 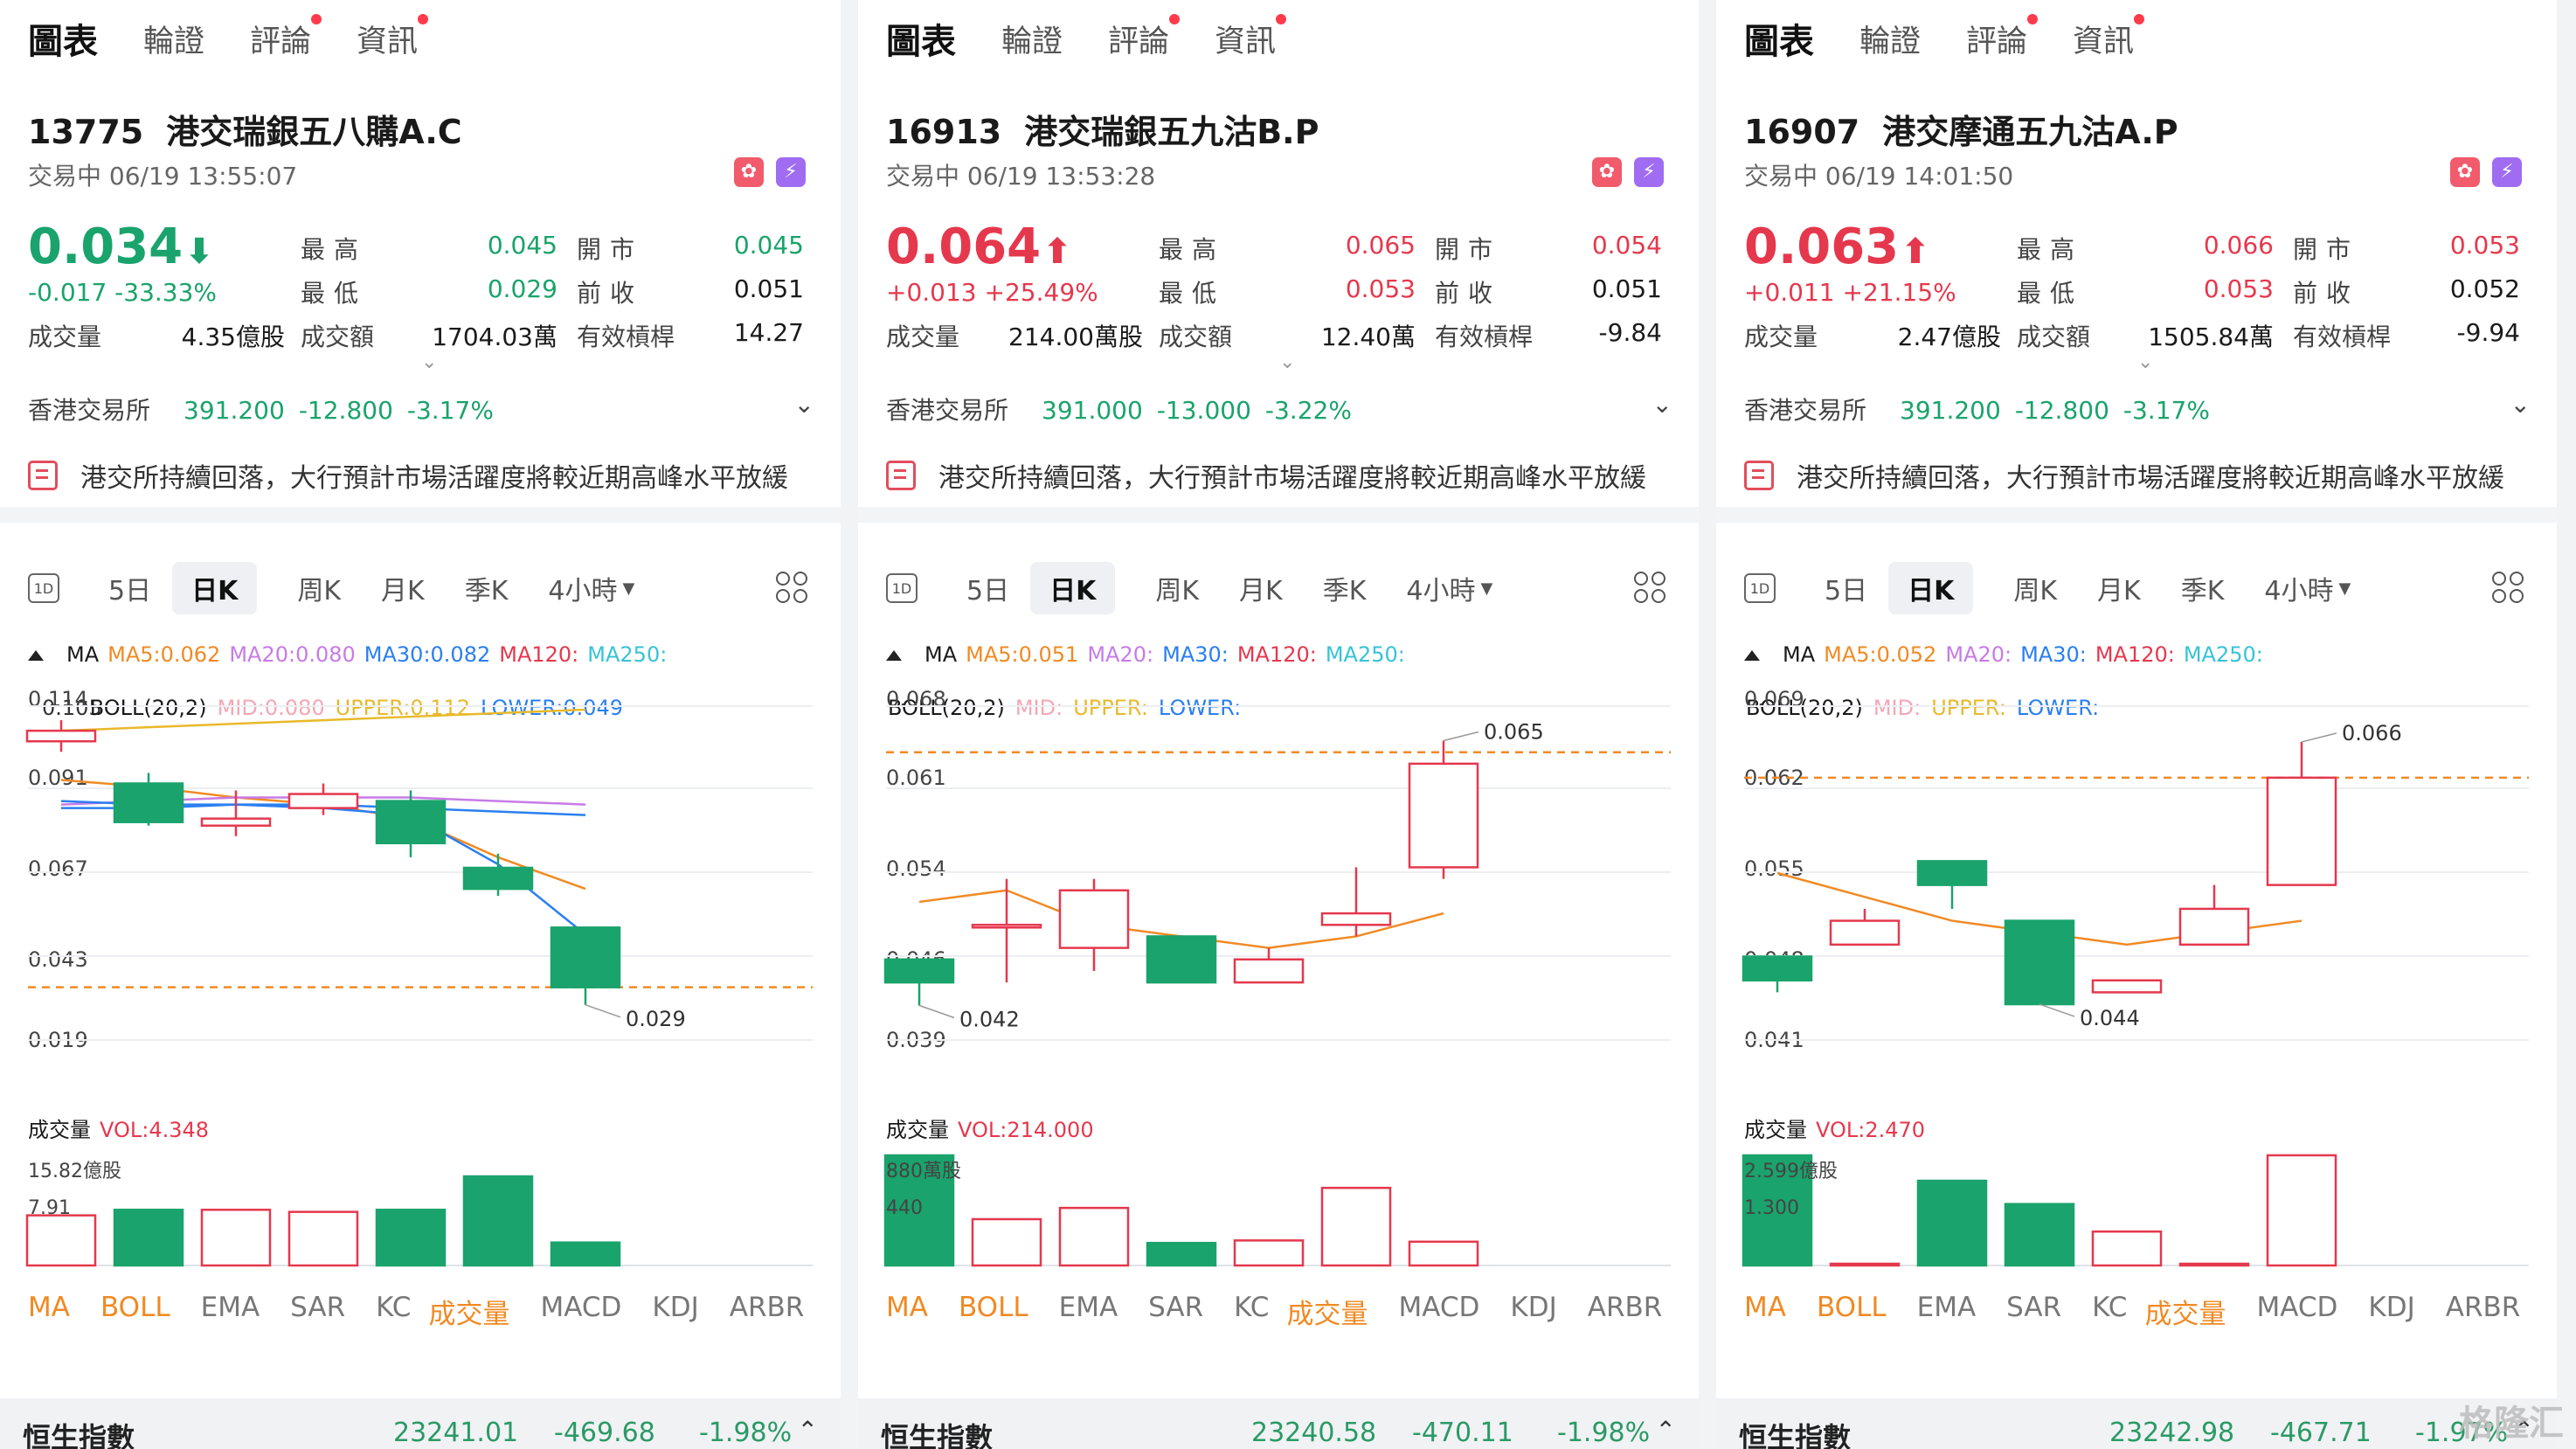 I want to click on high-marker-label: 0.065, so click(x=1514, y=732).